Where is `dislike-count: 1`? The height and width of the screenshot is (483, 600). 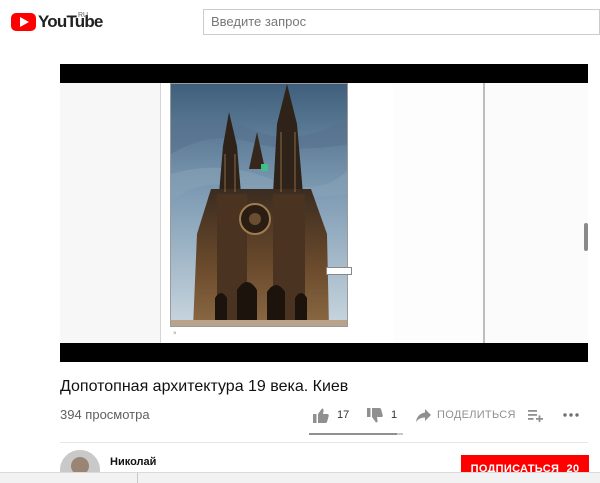
dislike-count: 1 is located at coordinates (394, 415).